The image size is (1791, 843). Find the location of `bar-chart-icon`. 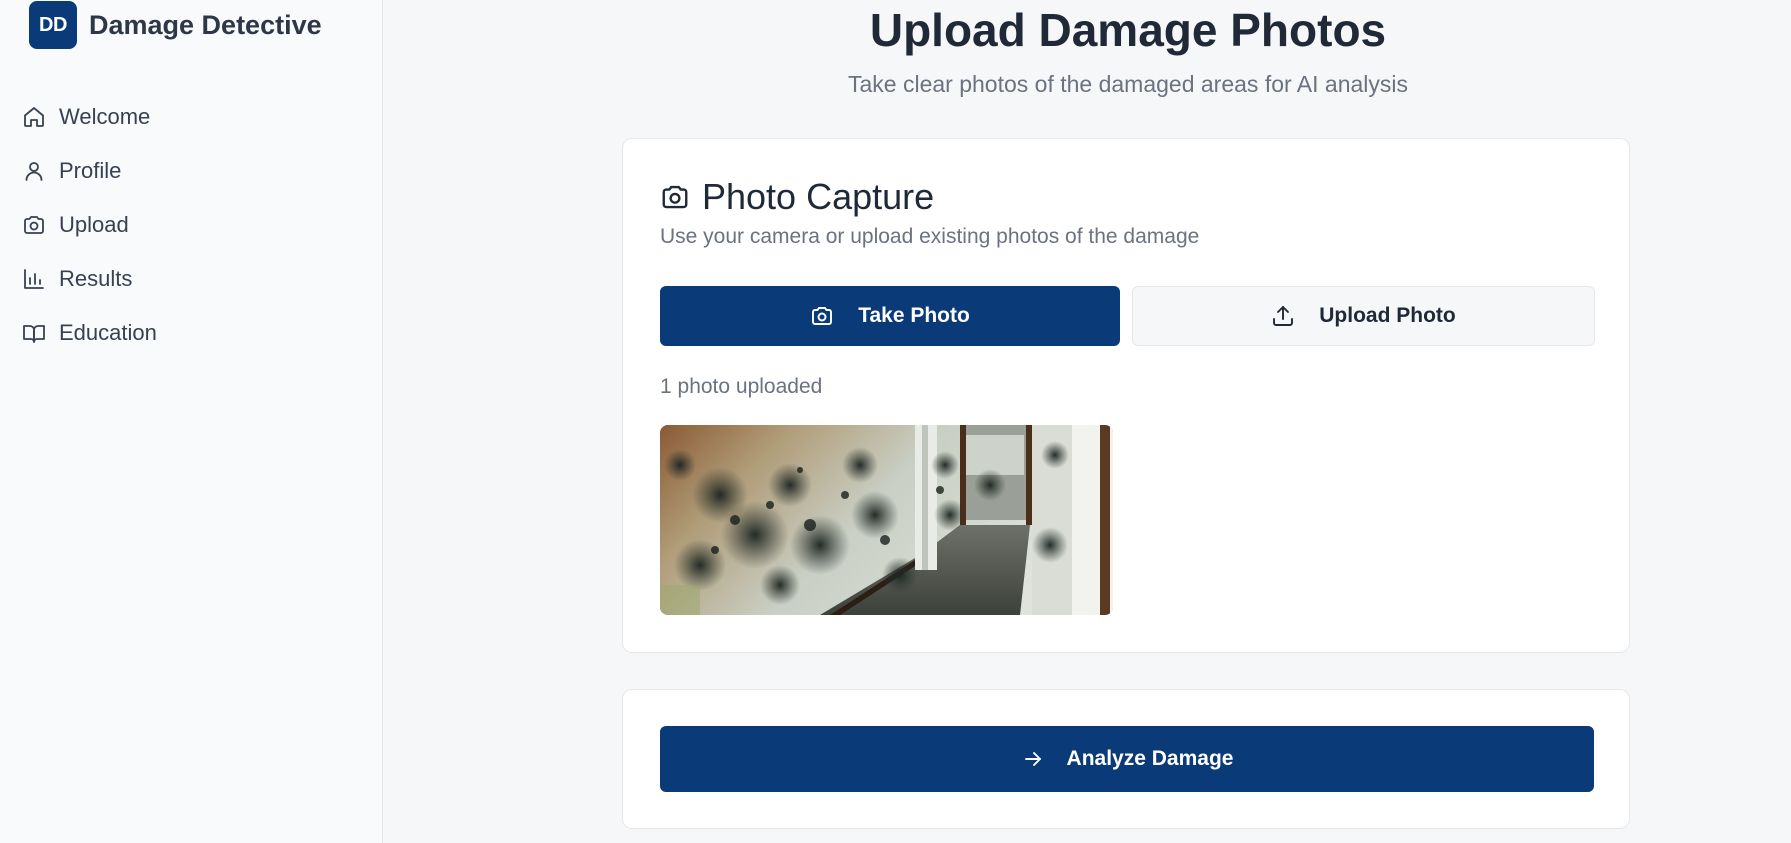

bar-chart-icon is located at coordinates (34, 279).